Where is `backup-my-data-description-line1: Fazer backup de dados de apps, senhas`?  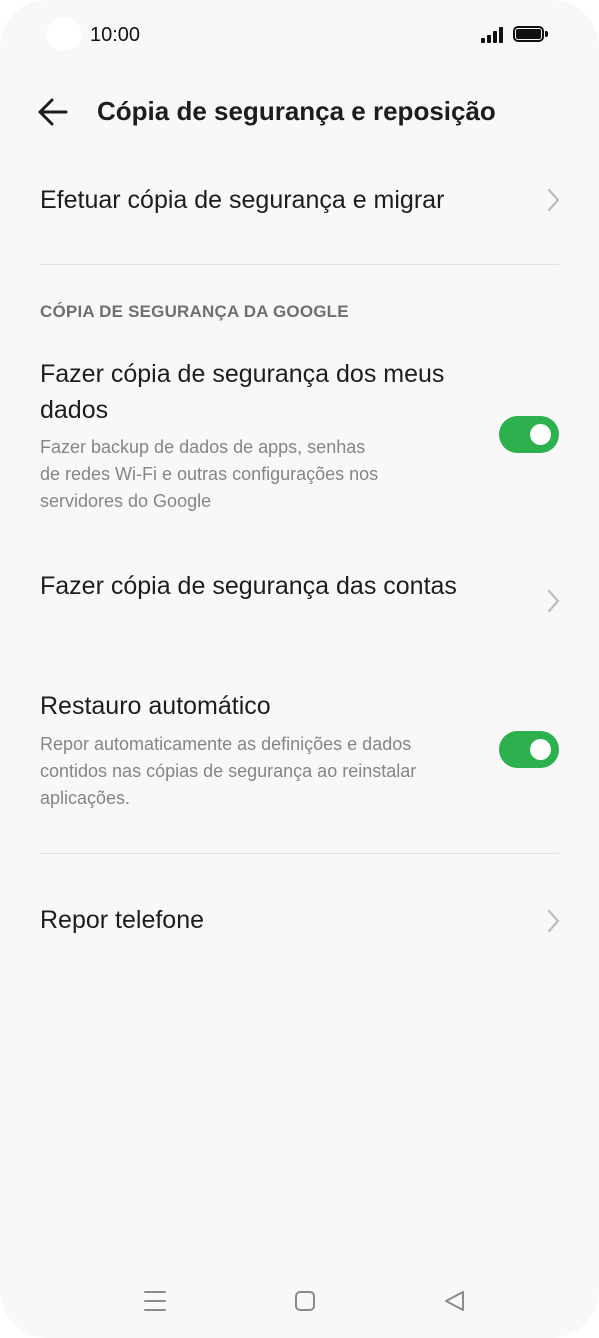
backup-my-data-description-line1: Fazer backup de dados de apps, senhas is located at coordinates (203, 447).